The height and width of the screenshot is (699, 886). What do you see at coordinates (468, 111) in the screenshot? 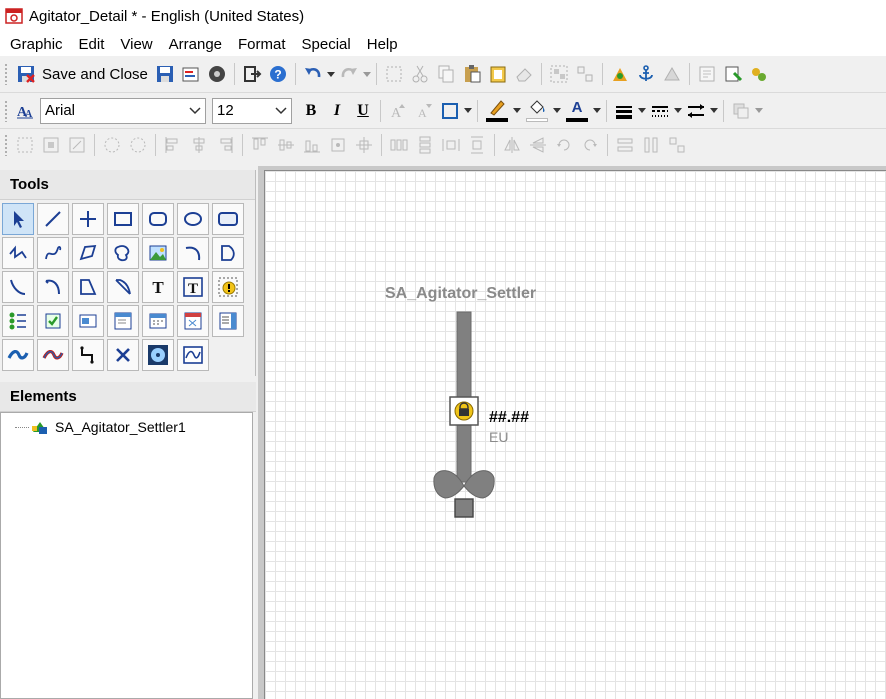
I see `border-dropdown` at bounding box center [468, 111].